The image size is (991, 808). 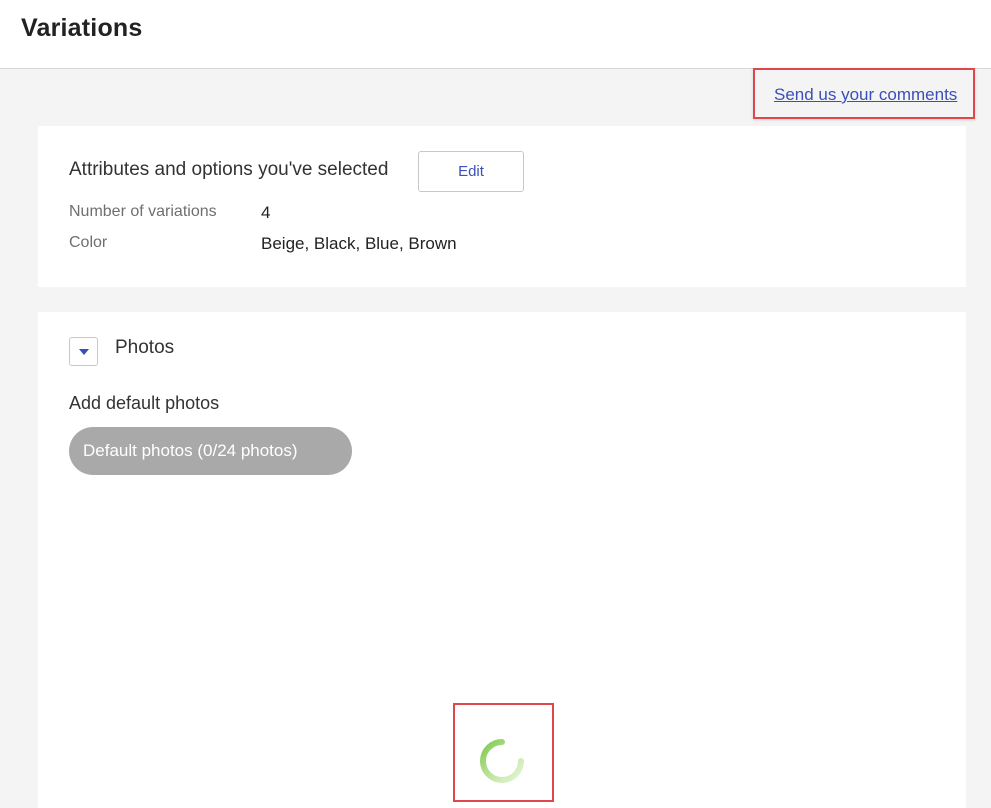 I want to click on attribute-label-color: Color, so click(x=88, y=242).